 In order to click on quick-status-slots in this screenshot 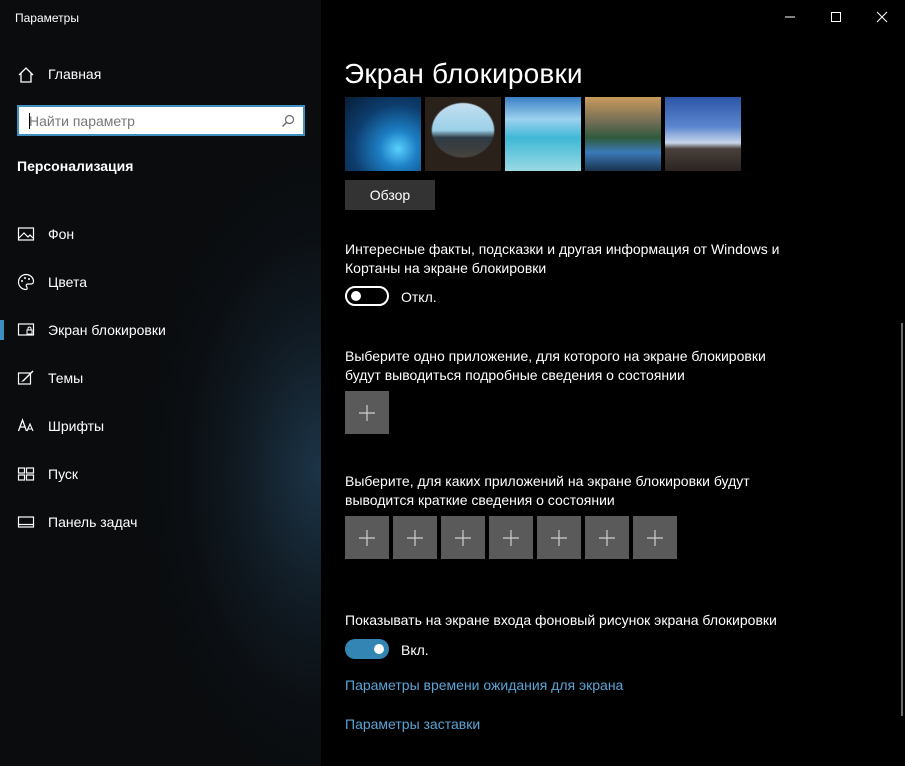, I will do `click(513, 537)`.